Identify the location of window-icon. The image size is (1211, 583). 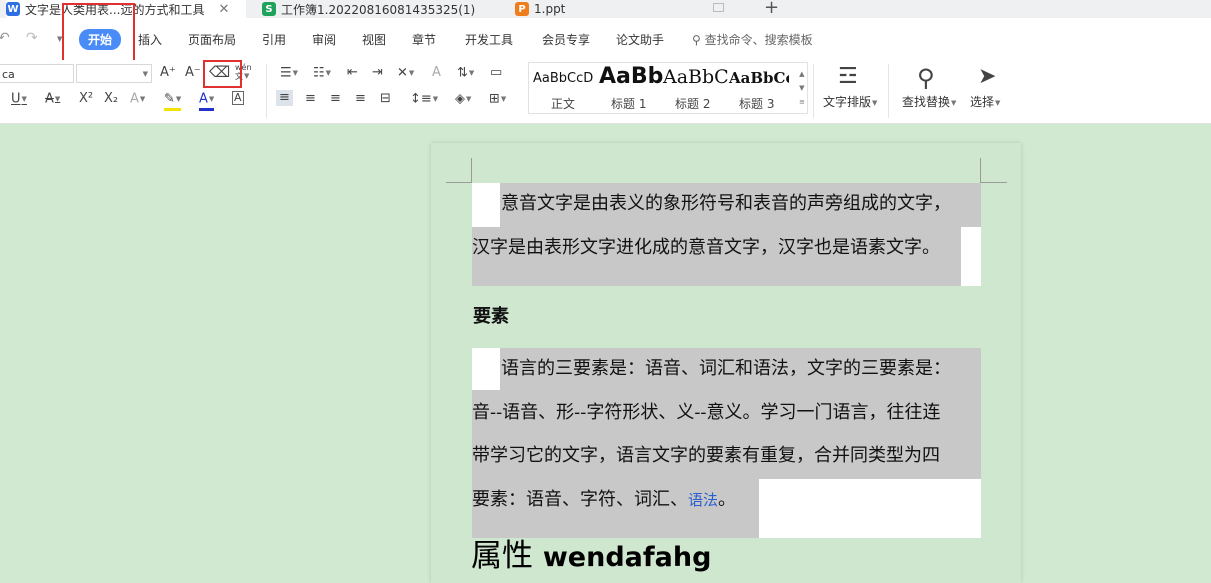
(718, 7).